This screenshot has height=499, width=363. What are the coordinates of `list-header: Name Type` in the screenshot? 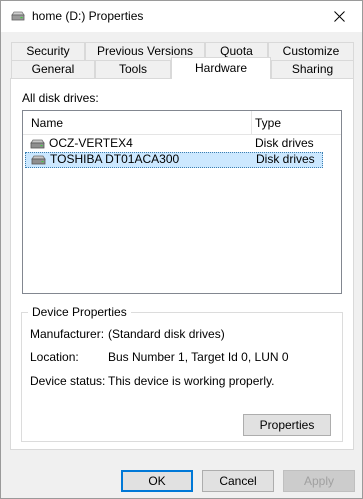 It's located at (182, 123).